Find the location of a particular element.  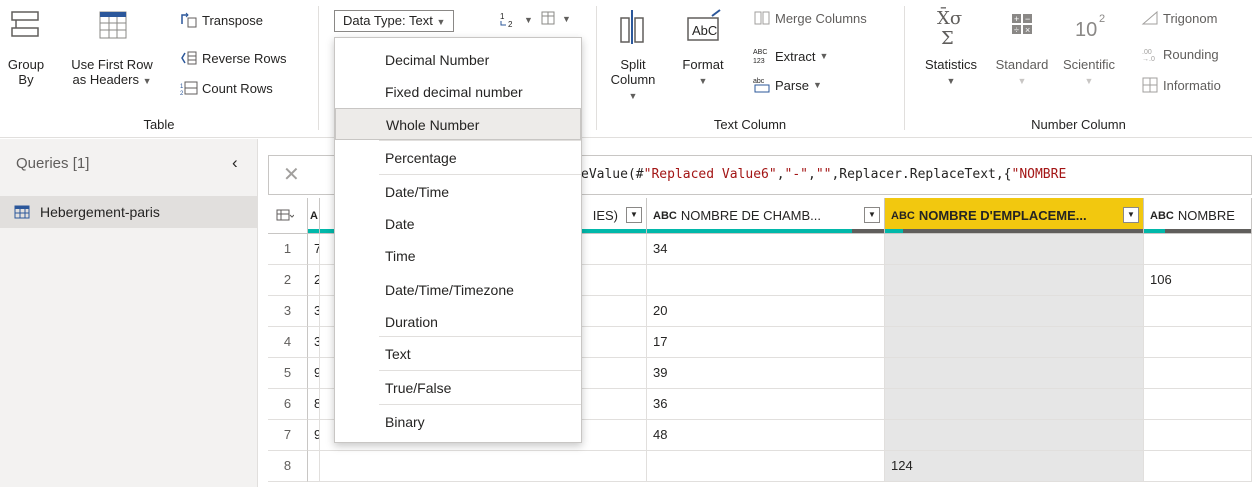

table-cell: 20 is located at coordinates (766, 311).